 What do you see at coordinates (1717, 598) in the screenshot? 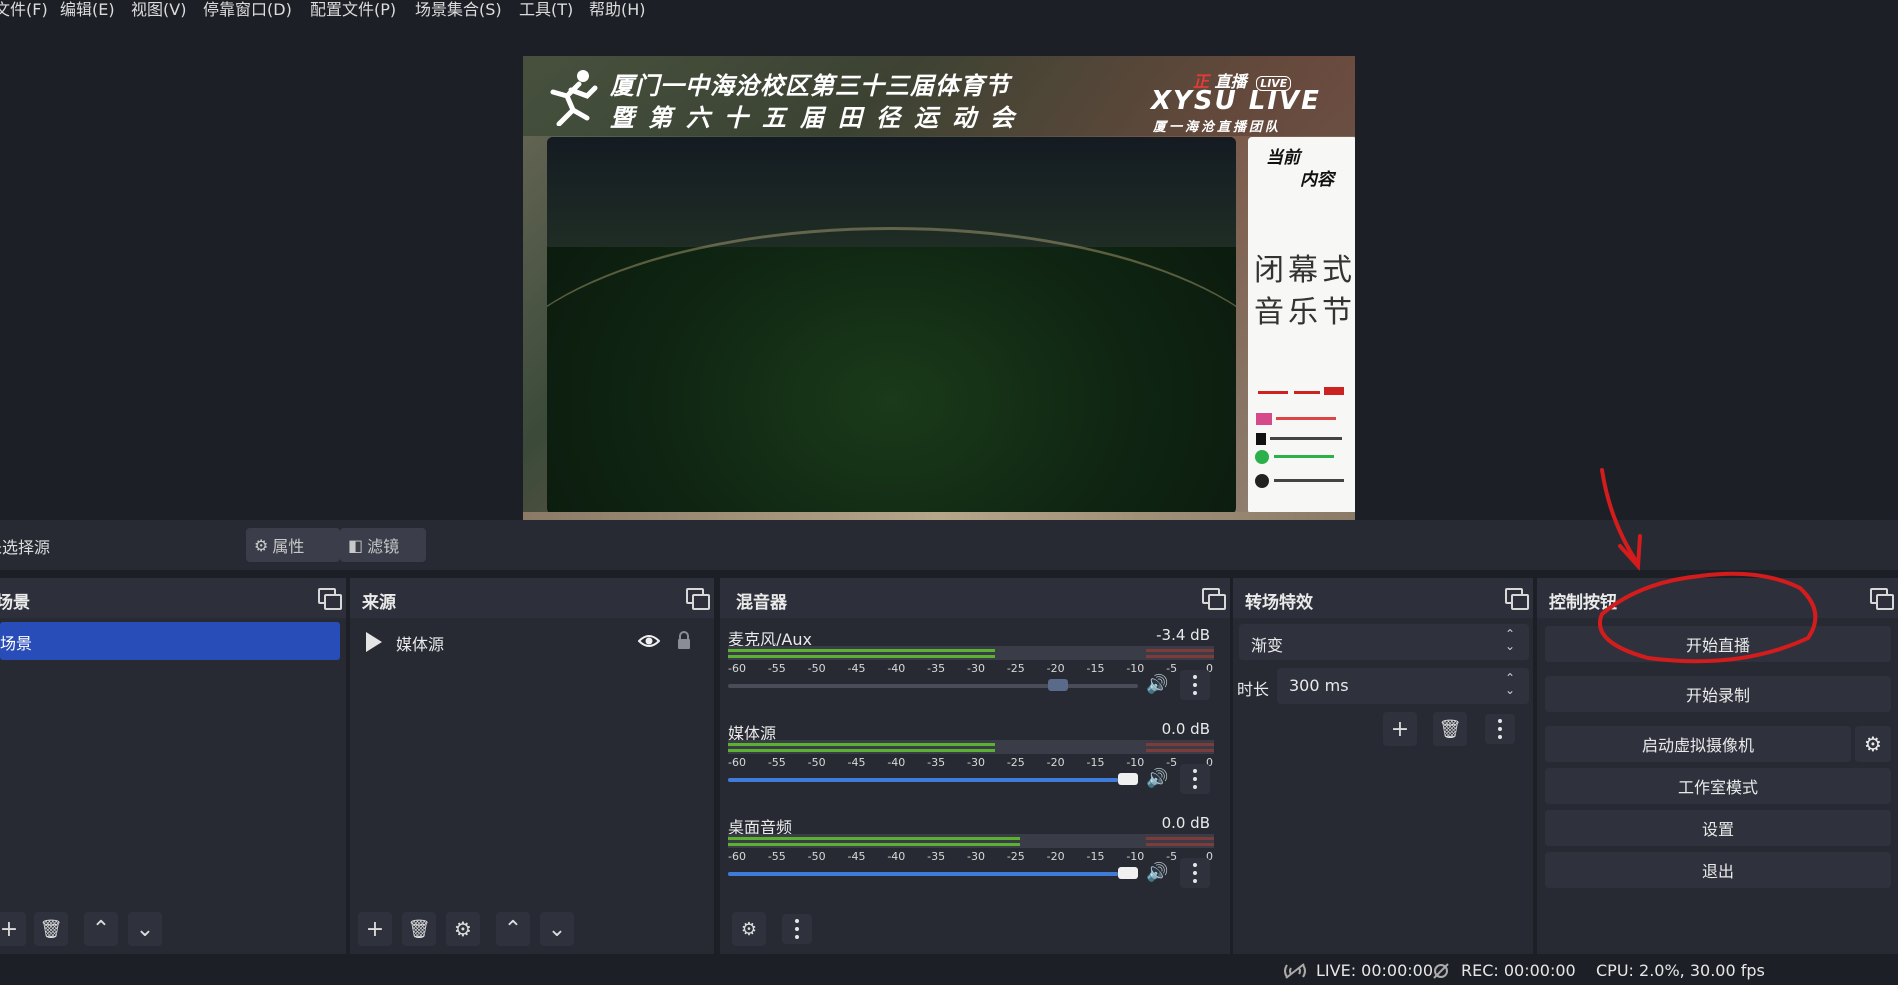
I see `controls-dock-header: 控制按钮` at bounding box center [1717, 598].